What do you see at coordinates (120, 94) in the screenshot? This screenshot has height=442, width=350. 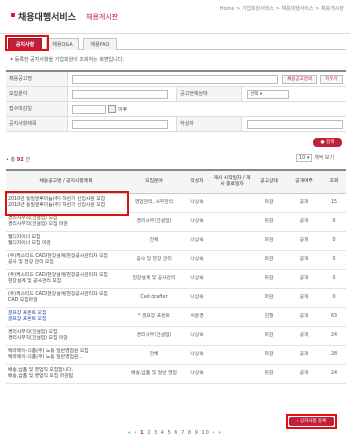 I see `field-input` at bounding box center [120, 94].